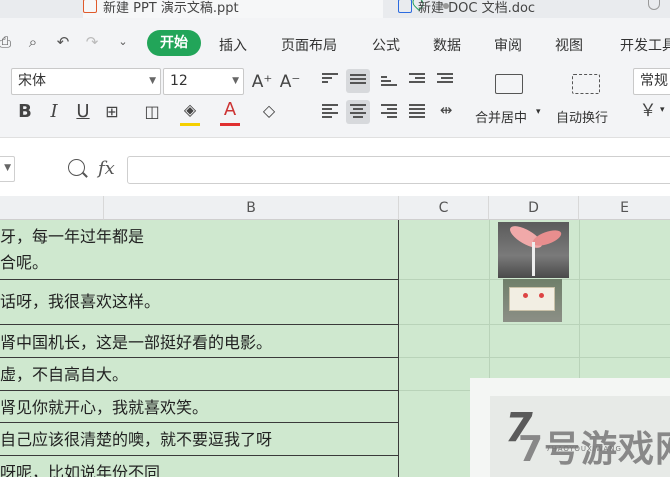 The height and width of the screenshot is (477, 670). I want to click on merge-center-icon, so click(509, 84).